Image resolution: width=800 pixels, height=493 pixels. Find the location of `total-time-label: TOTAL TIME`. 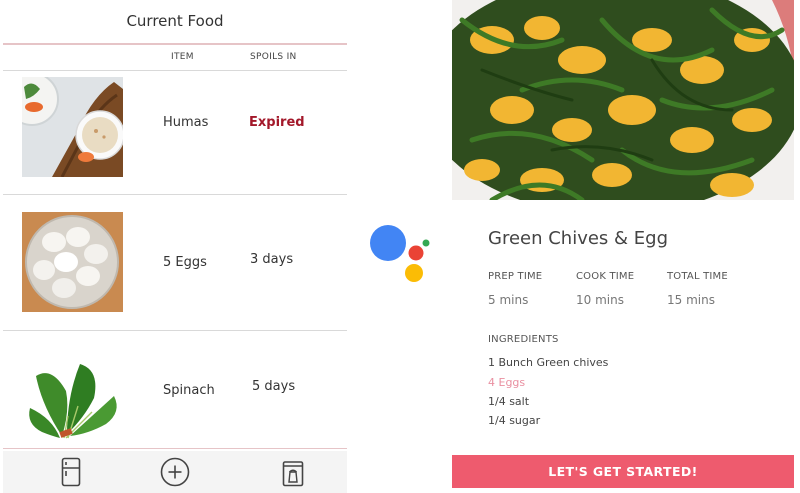

total-time-label: TOTAL TIME is located at coordinates (697, 276).